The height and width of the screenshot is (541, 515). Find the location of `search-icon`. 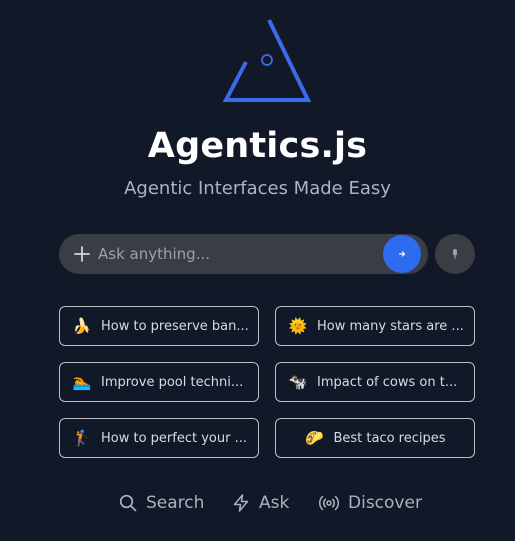

search-icon is located at coordinates (128, 503).